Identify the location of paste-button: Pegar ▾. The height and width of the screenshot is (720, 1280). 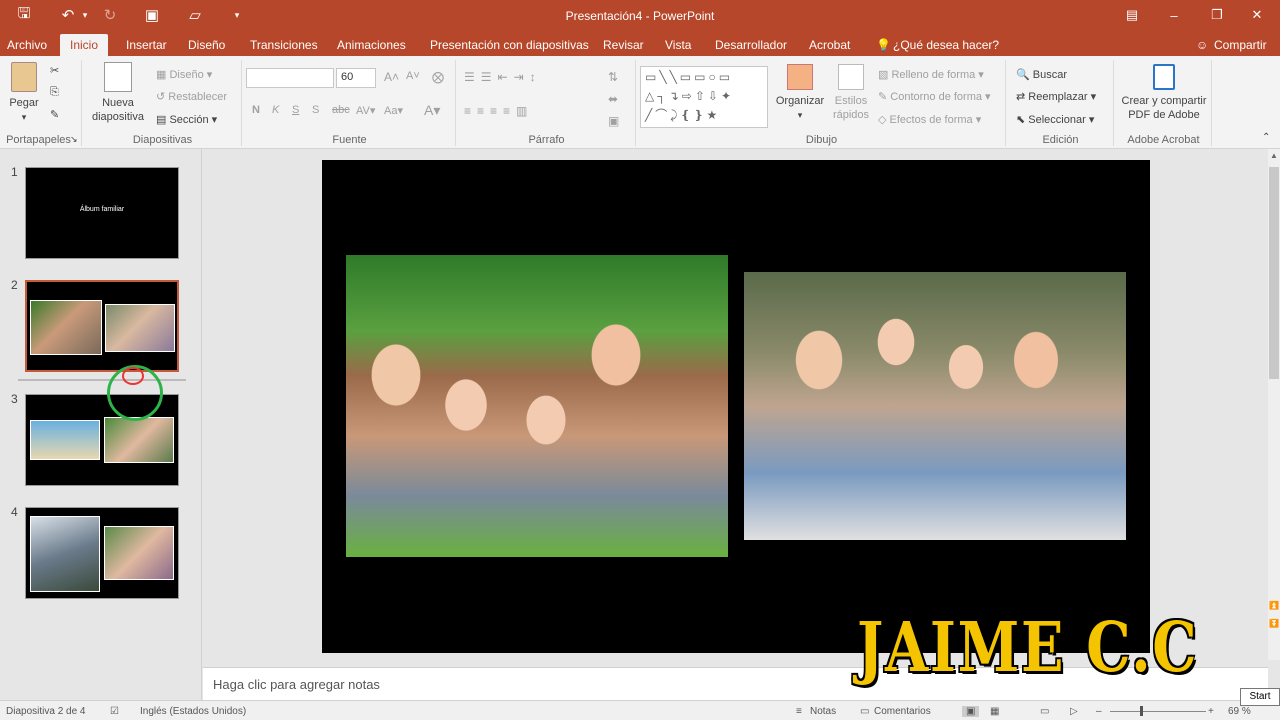
(24, 93).